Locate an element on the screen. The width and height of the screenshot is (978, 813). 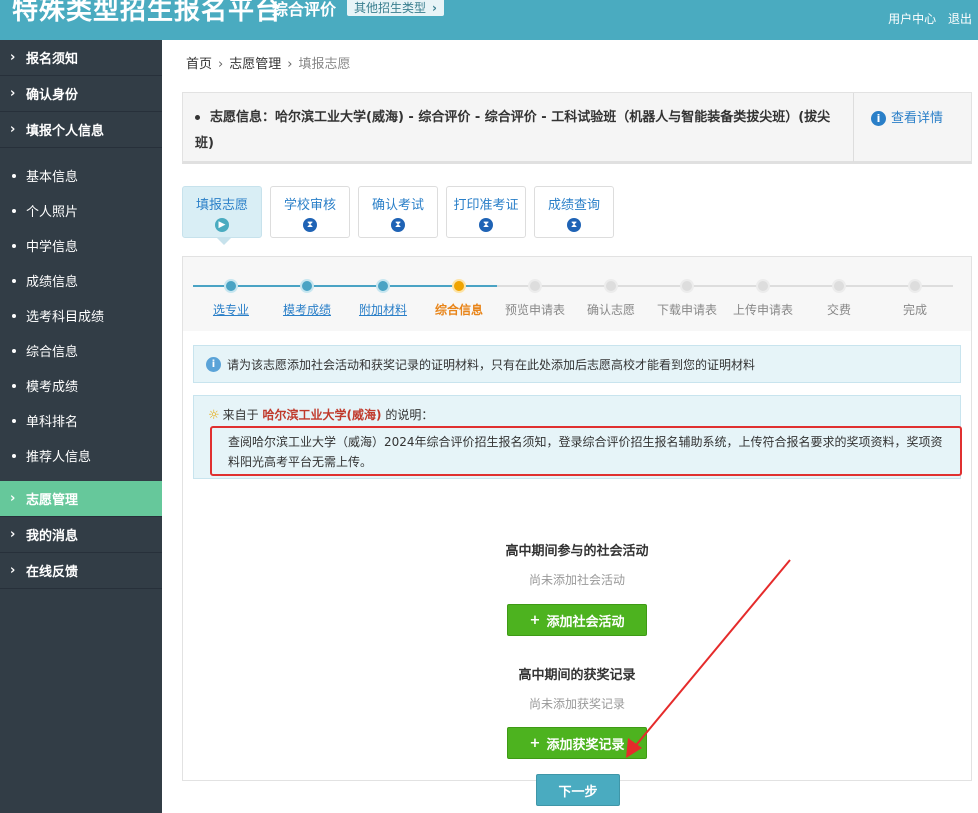
step-complete: 完成 is located at coordinates (915, 298).